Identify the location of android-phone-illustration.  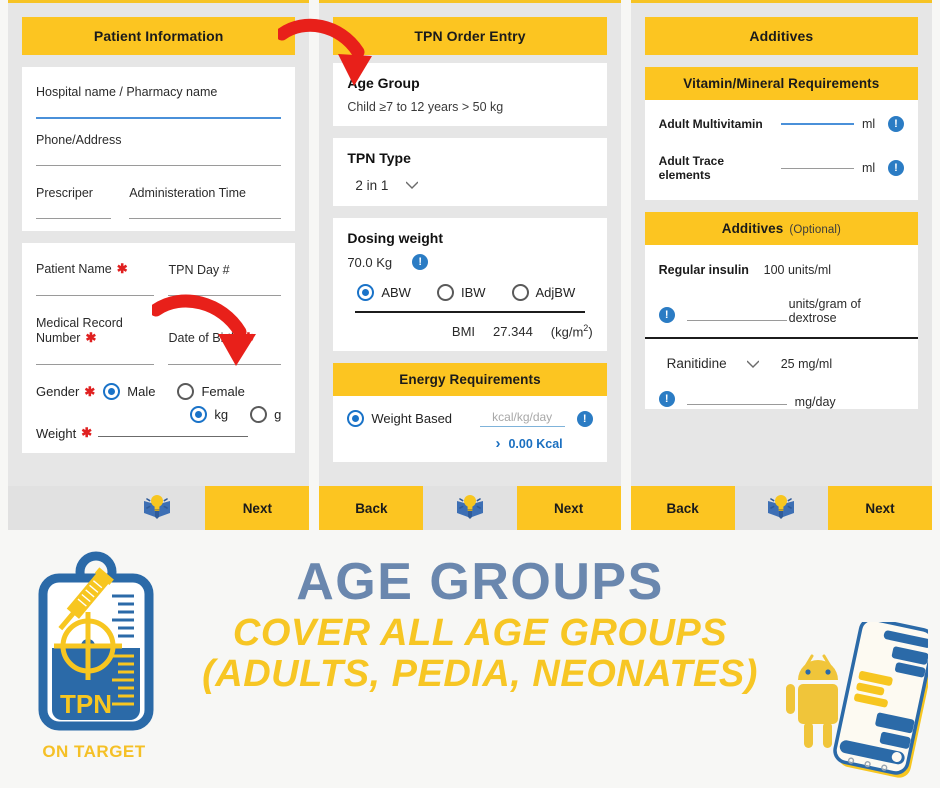
(857, 702).